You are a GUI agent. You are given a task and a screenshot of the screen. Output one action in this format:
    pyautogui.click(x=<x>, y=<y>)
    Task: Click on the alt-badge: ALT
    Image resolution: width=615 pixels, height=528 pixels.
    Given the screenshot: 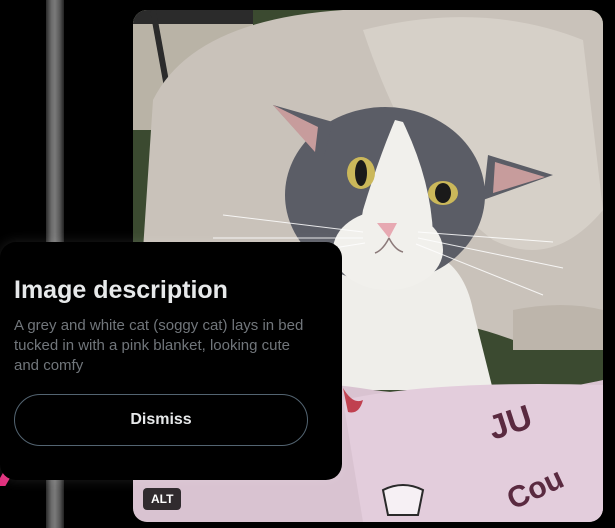 What is the action you would take?
    pyautogui.click(x=162, y=499)
    